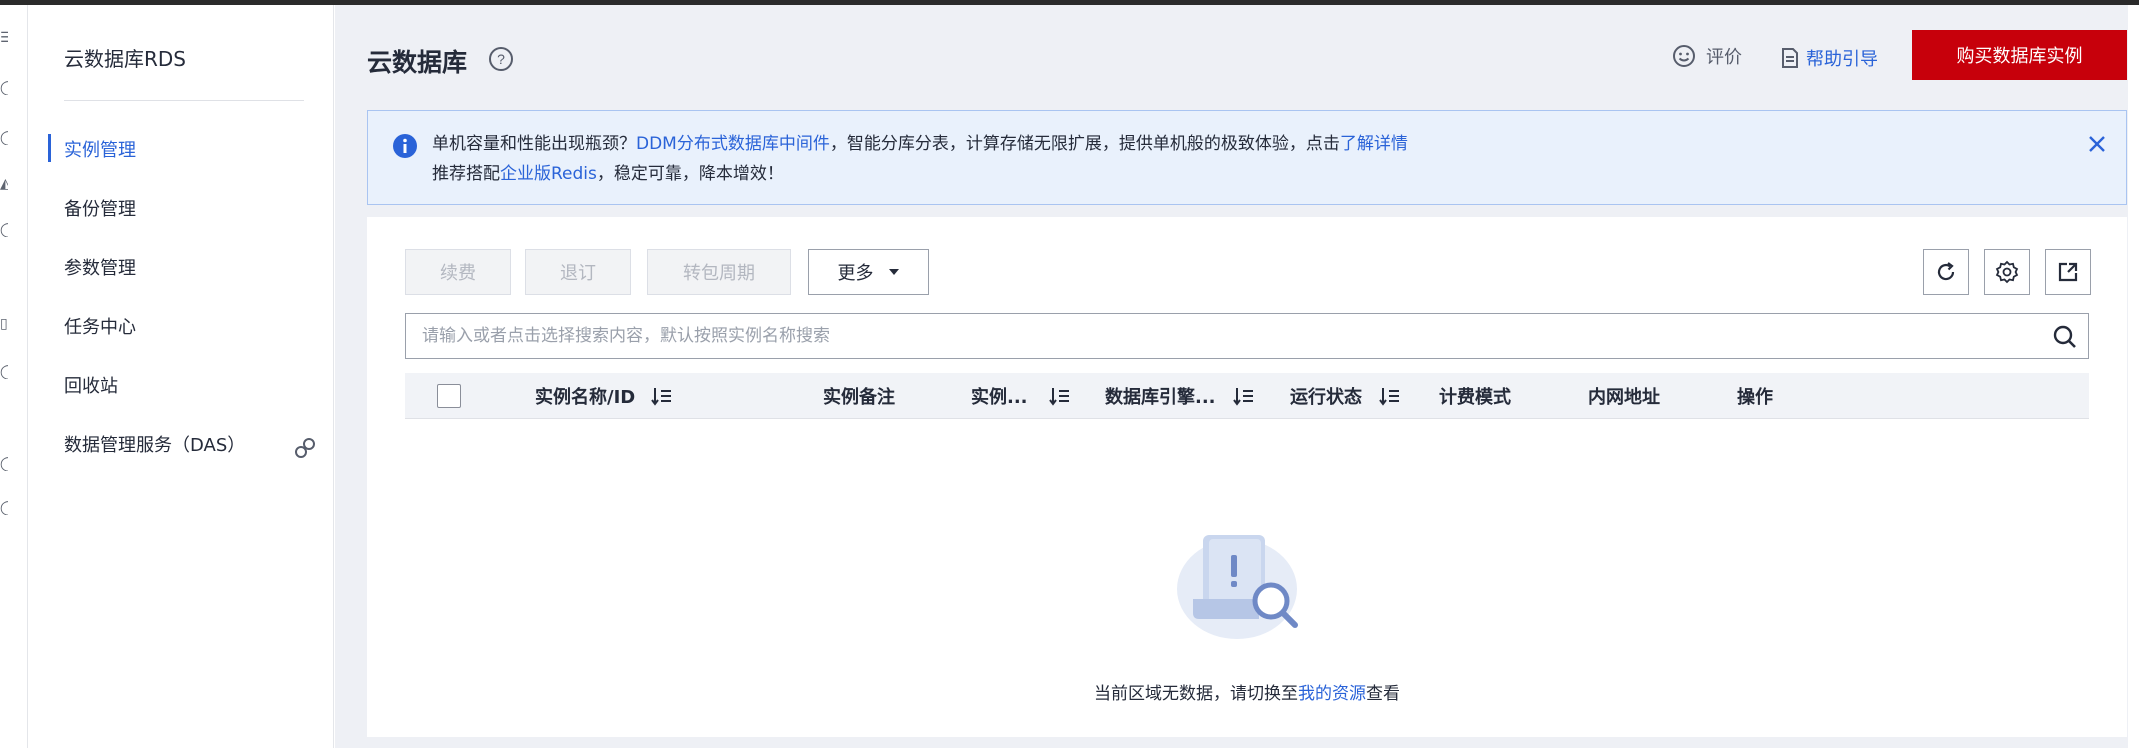 This screenshot has height=748, width=2139. I want to click on my-resources-link: 我的资源, so click(1332, 694).